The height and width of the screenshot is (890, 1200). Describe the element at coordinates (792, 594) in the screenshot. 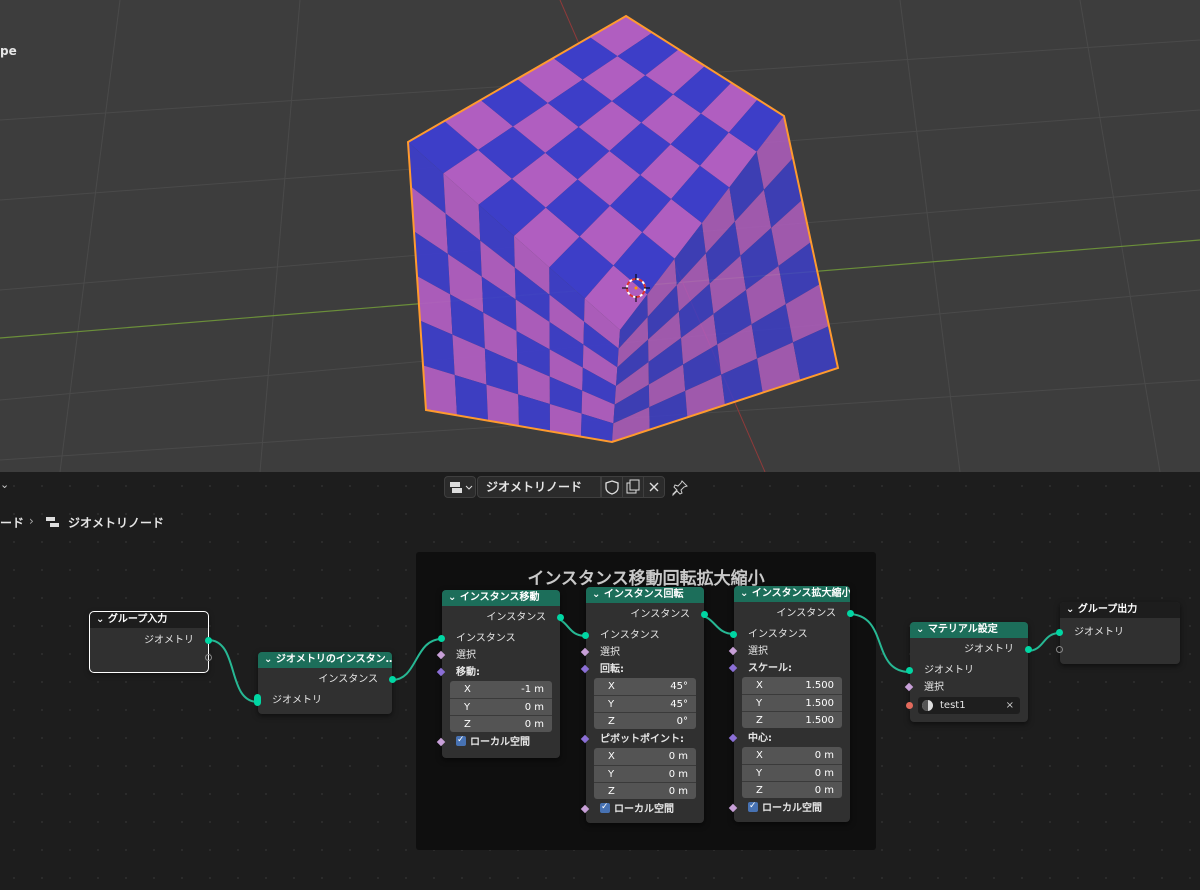

I see `scale-header: ⌄ インスタンス拡大縮小` at that location.